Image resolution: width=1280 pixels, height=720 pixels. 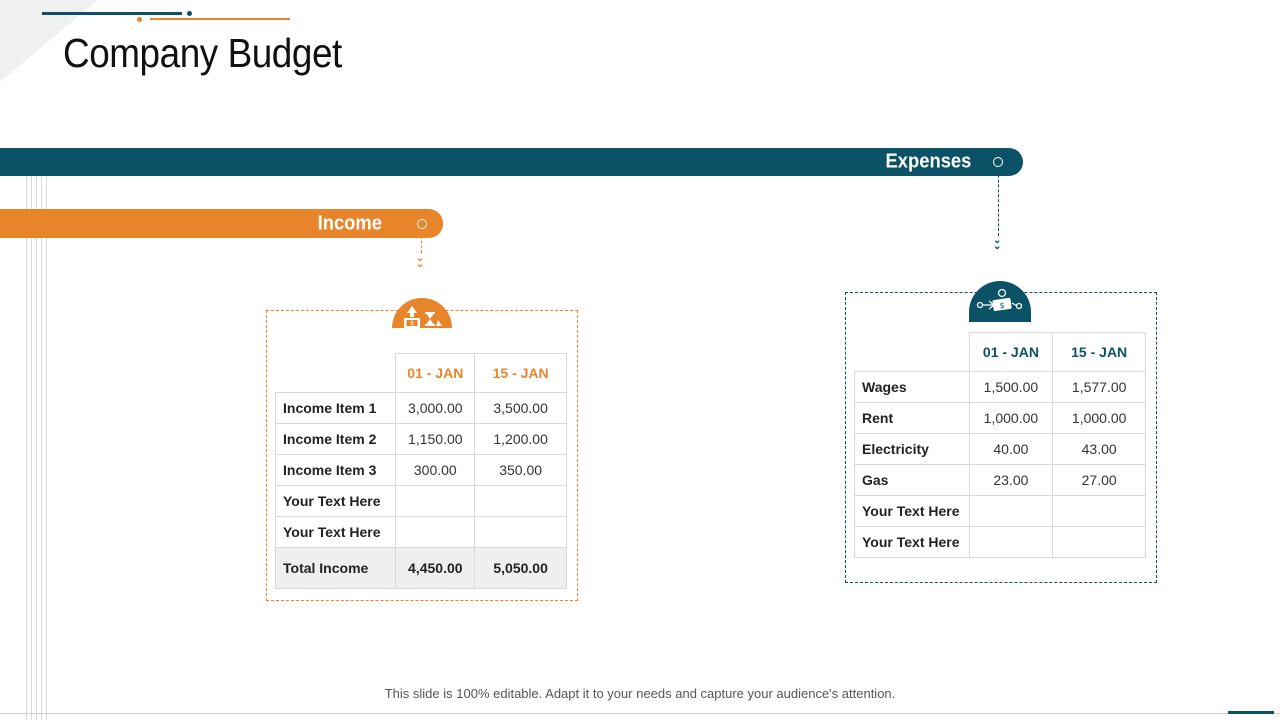 I want to click on row-label: Gas, so click(x=912, y=480).